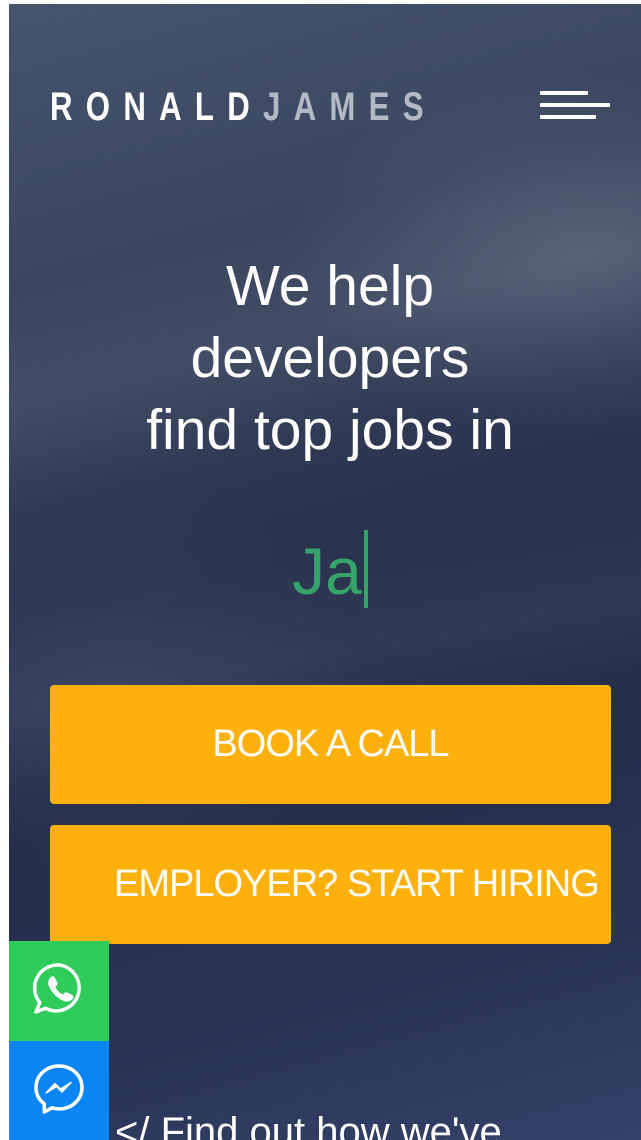 The width and height of the screenshot is (641, 1140). Describe the element at coordinates (350, 107) in the screenshot. I see `logo-last-name: JAMES` at that location.